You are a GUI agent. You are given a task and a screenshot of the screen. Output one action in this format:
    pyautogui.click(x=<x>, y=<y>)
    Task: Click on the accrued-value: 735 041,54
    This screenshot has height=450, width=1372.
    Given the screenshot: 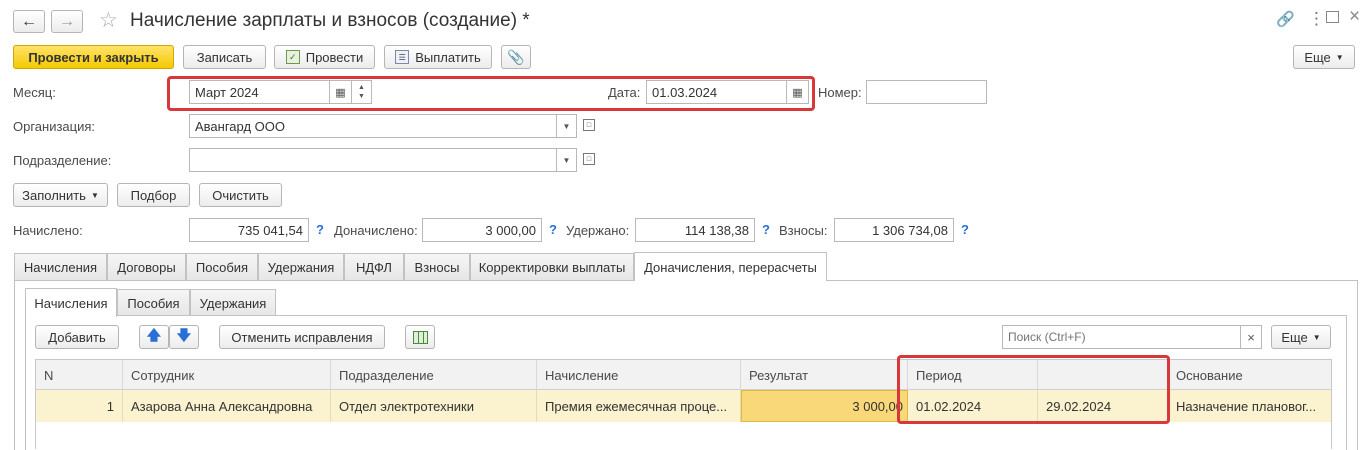 What is the action you would take?
    pyautogui.click(x=249, y=230)
    